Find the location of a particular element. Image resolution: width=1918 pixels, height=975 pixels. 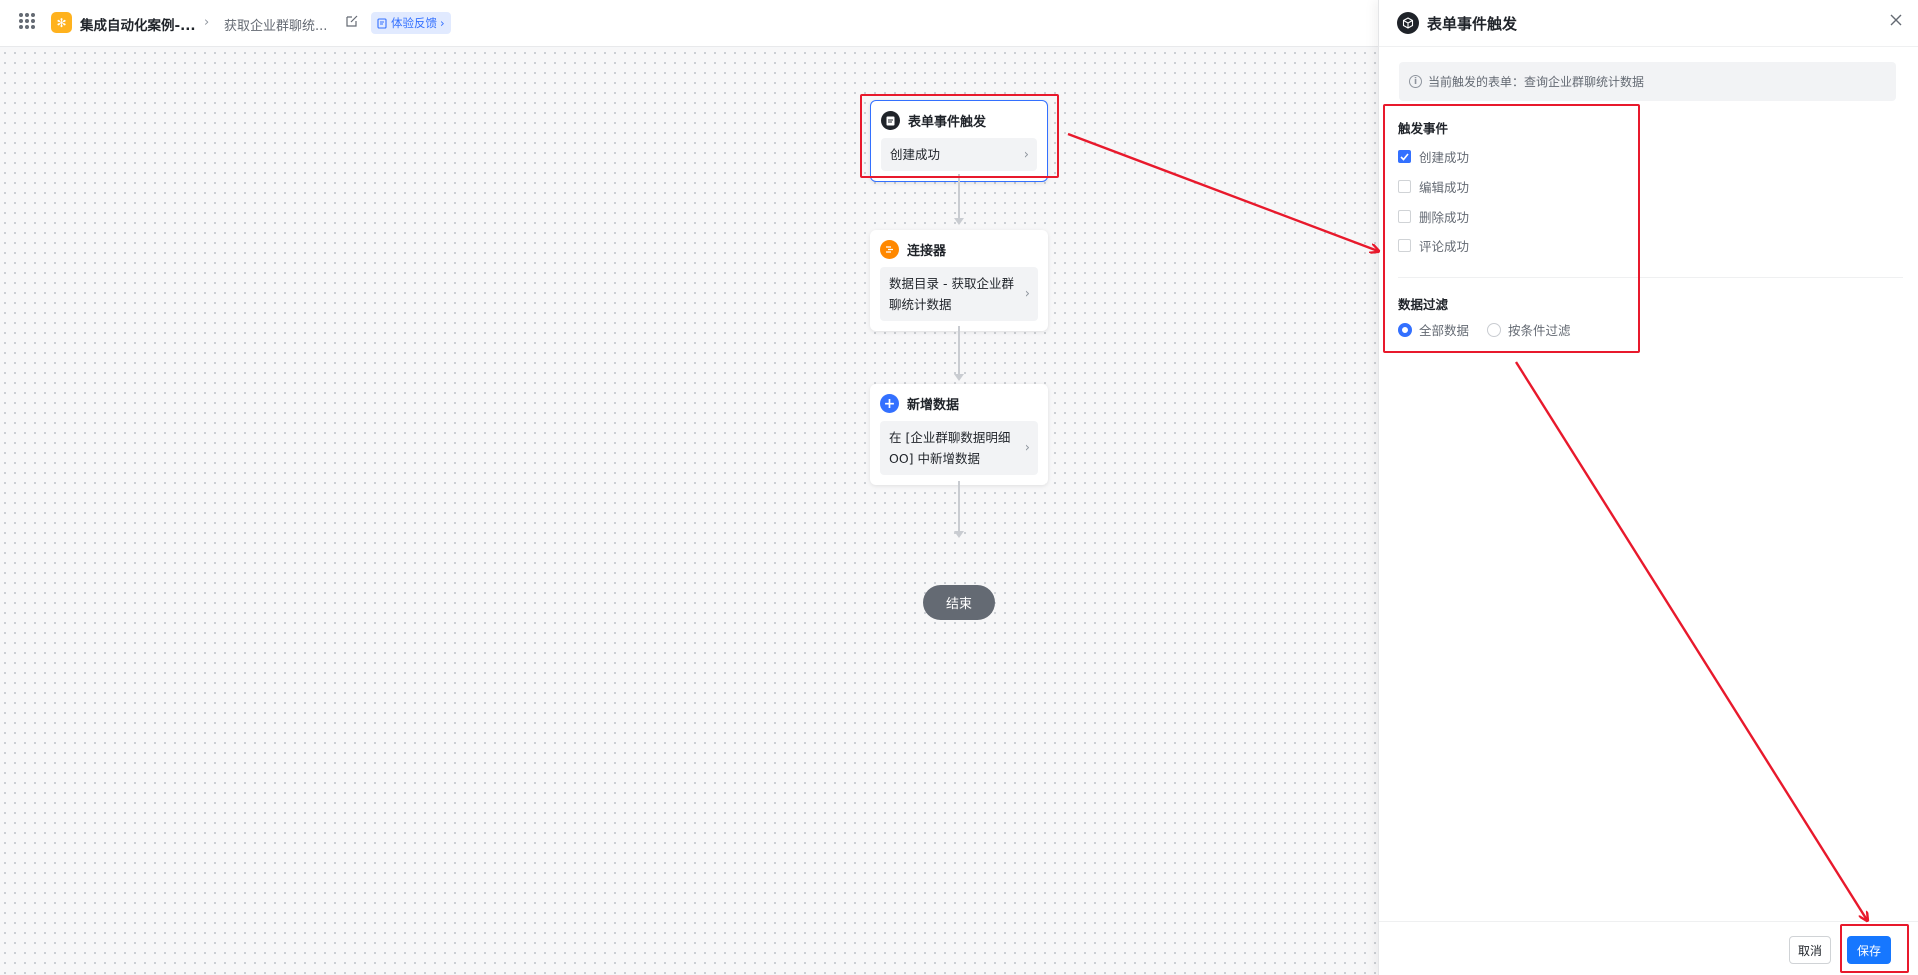

flow-node-trigger: 表单事件触发 创建成功 › is located at coordinates (959, 141).